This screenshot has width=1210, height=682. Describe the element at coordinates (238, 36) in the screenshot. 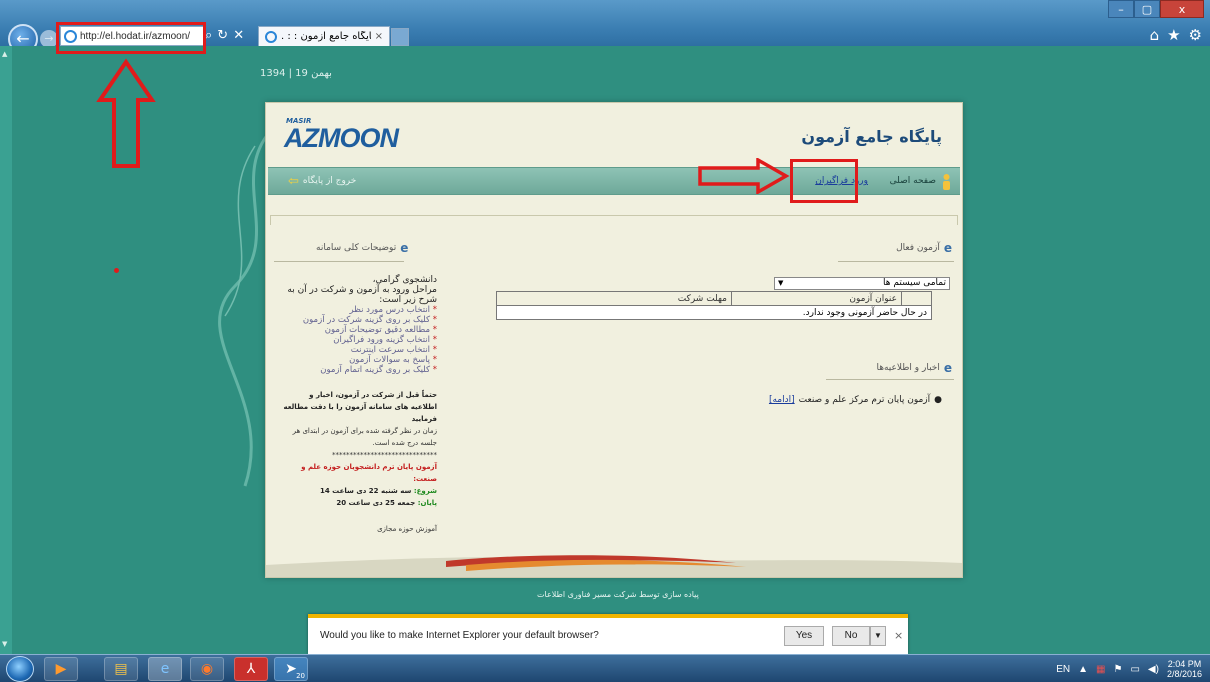

I see `stop-icon: ✕` at that location.